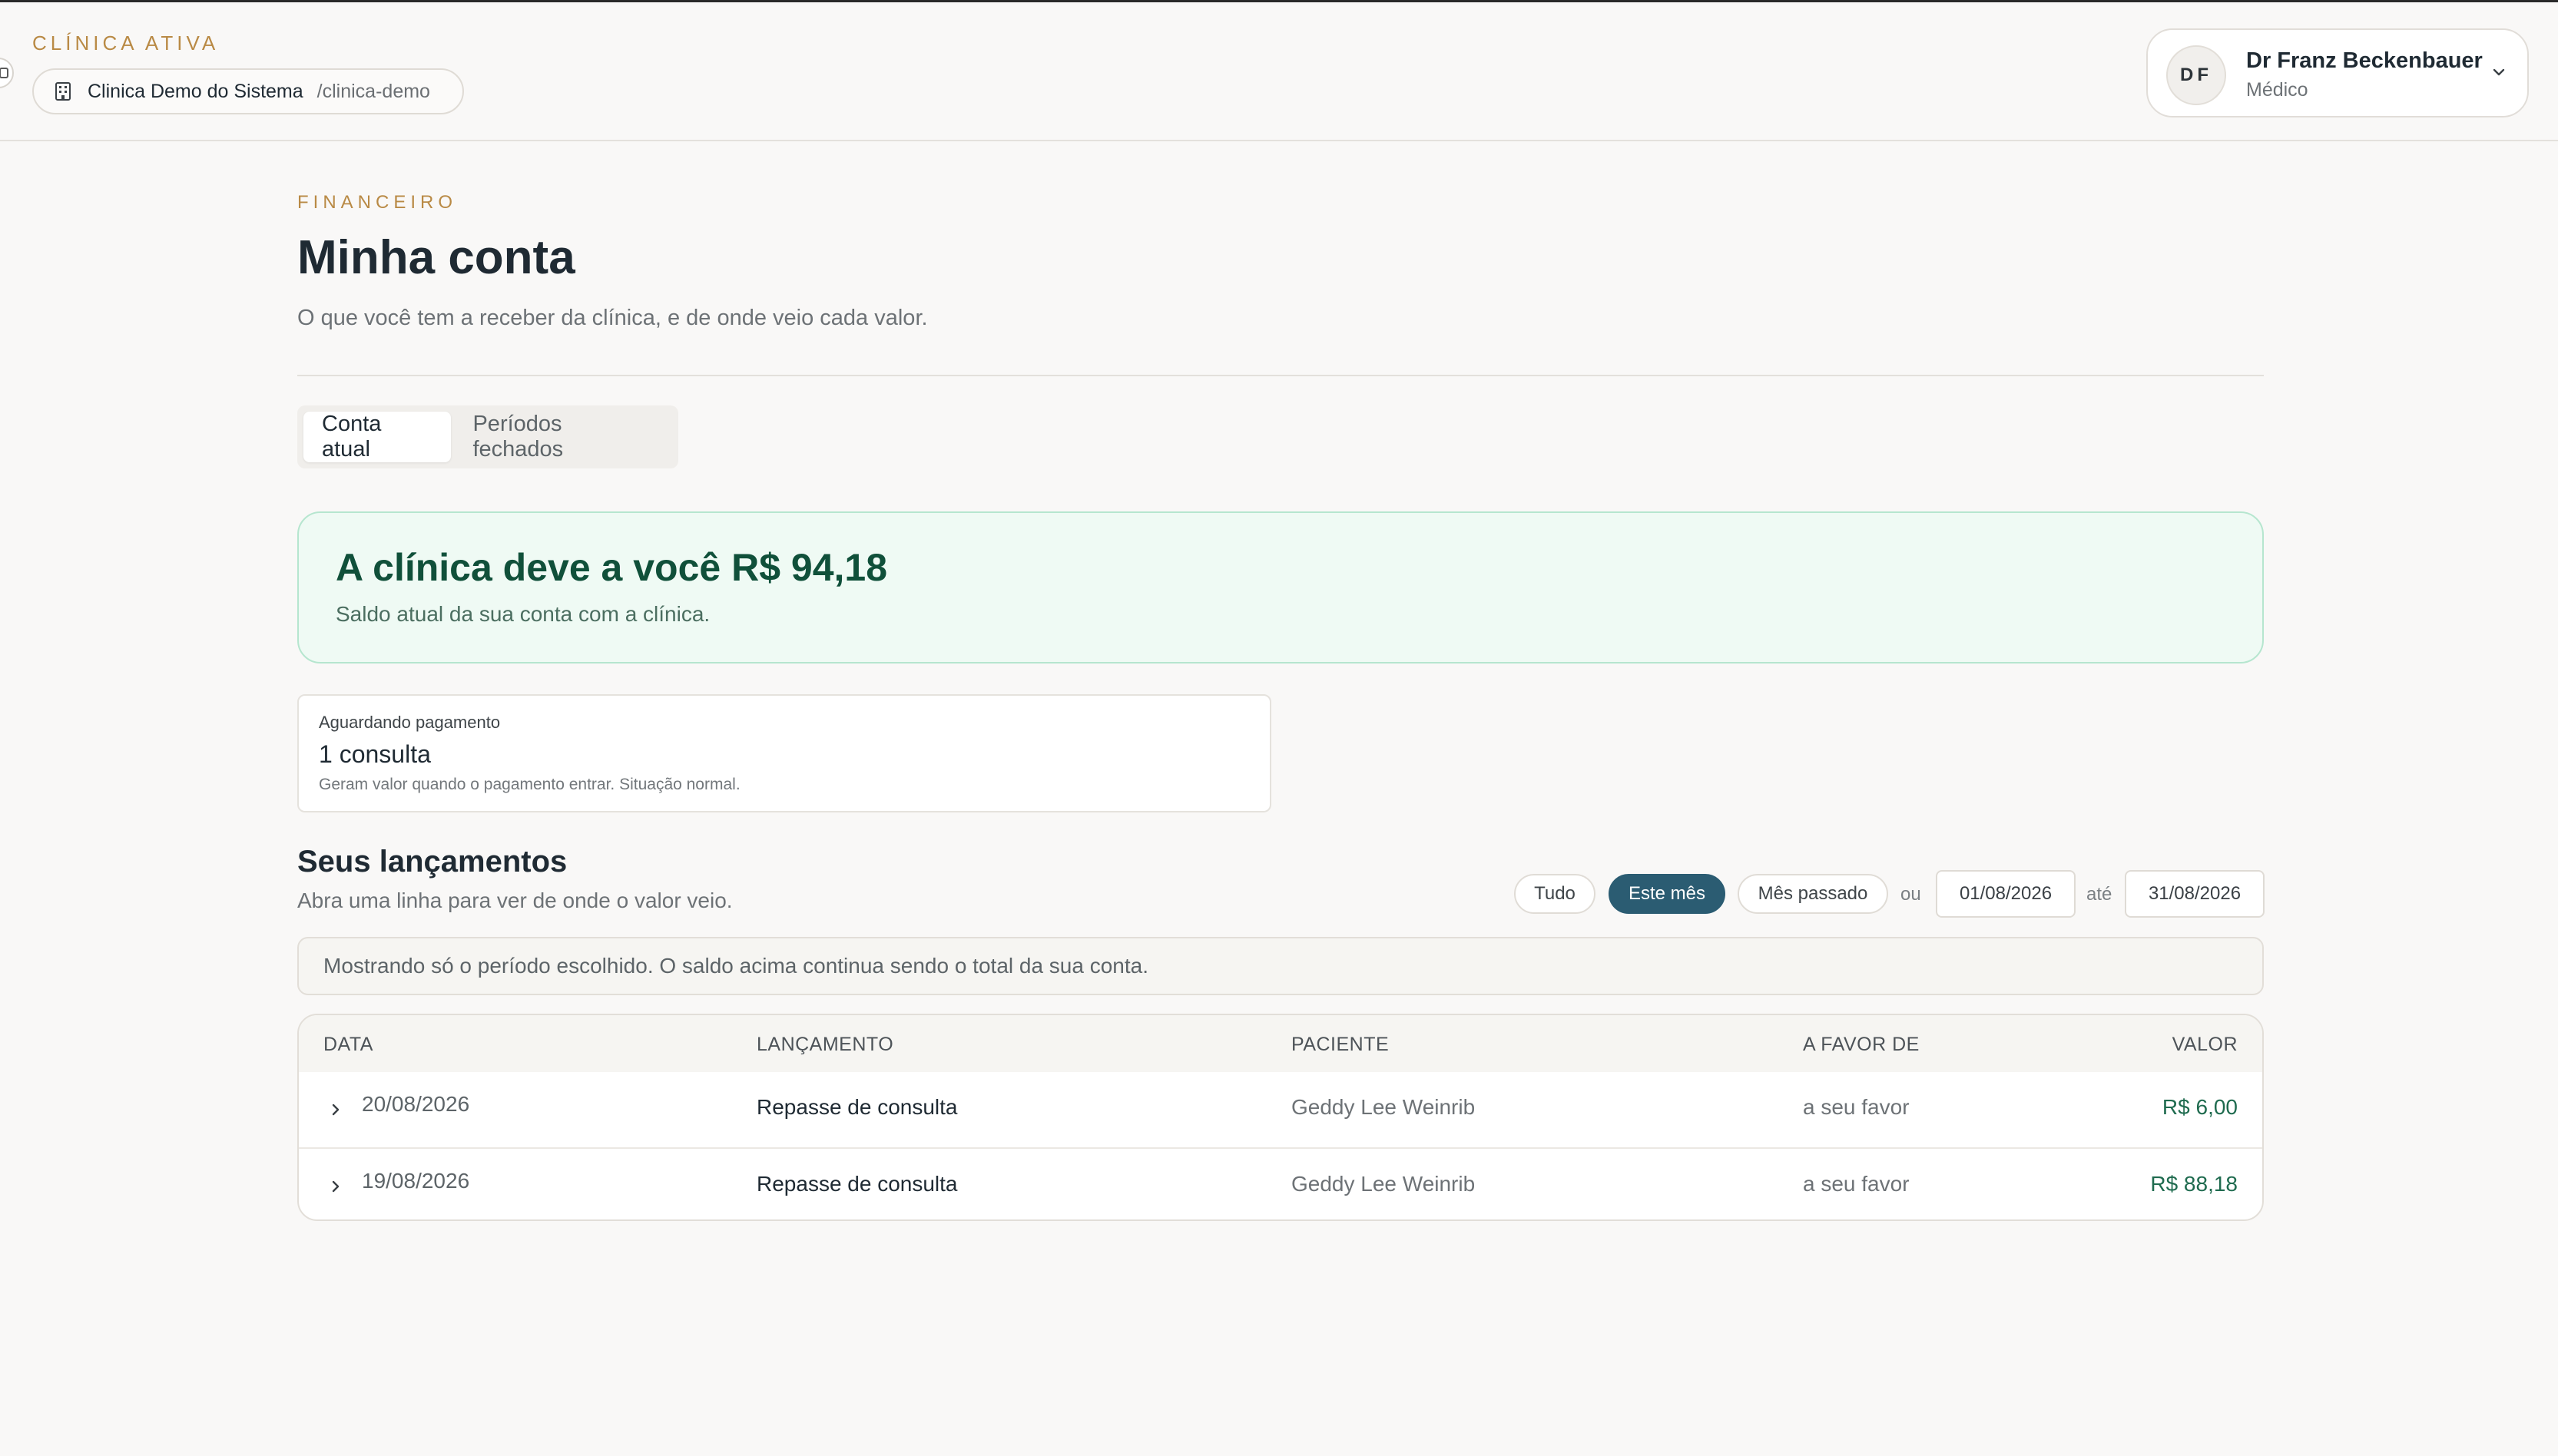  I want to click on column-value: VALOR, so click(2205, 1044).